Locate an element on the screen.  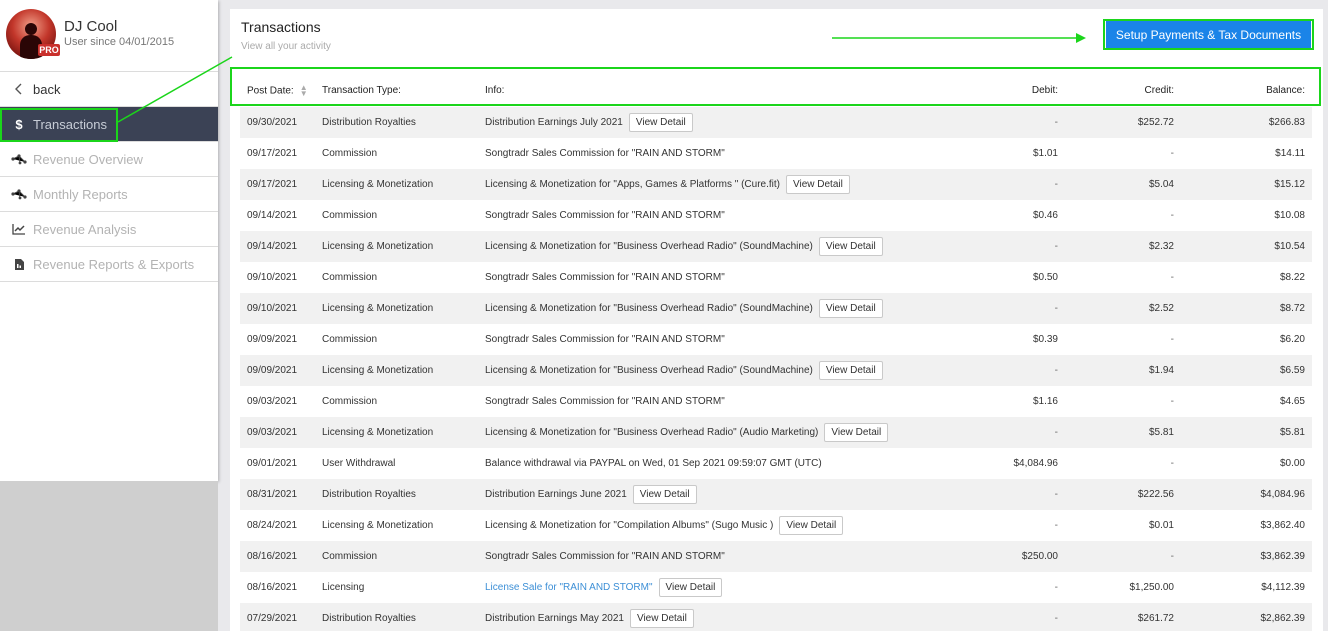
credit-cell: $261.72 is located at coordinates (1155, 618).